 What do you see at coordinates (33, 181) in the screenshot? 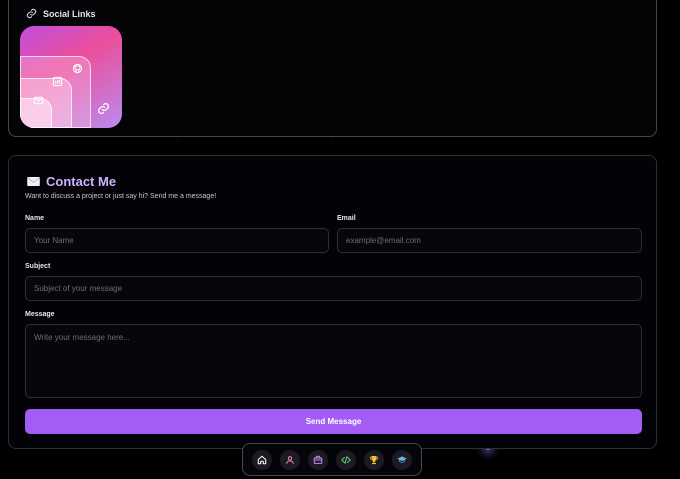
I see `envelope-icon` at bounding box center [33, 181].